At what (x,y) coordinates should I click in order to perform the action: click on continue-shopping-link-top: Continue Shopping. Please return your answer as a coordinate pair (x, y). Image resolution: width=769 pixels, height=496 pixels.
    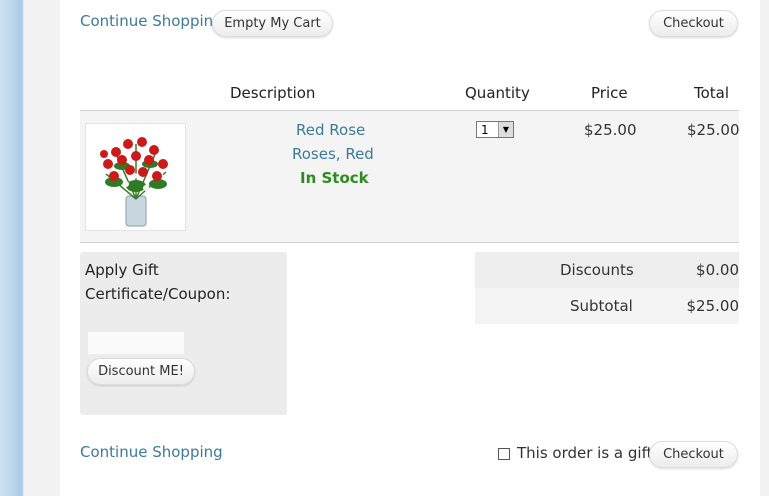
    Looking at the image, I should click on (151, 21).